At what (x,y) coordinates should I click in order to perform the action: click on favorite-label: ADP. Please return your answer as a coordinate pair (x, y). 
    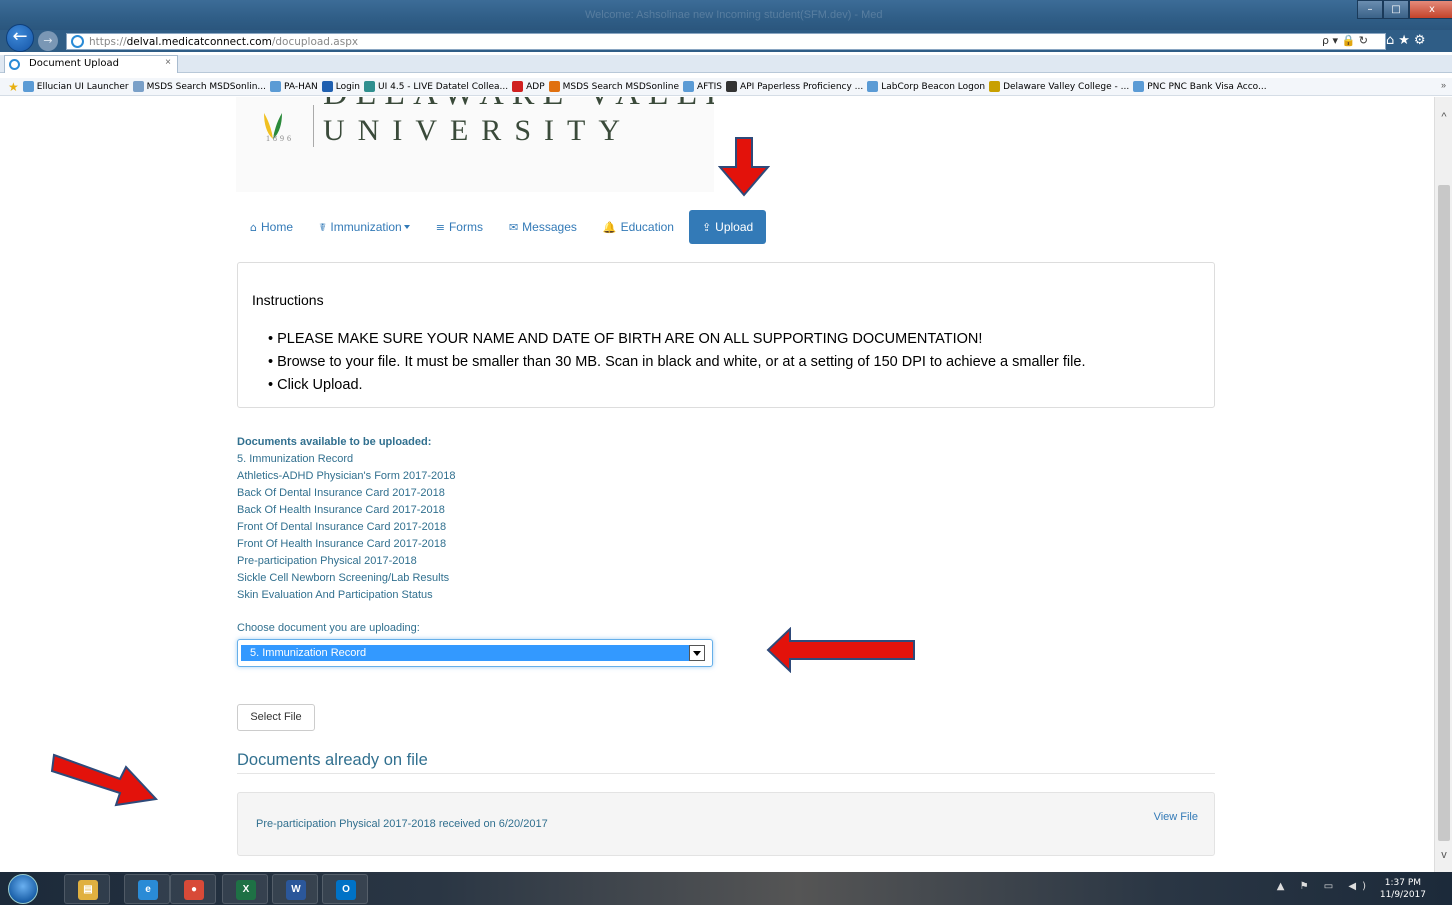
    Looking at the image, I should click on (535, 86).